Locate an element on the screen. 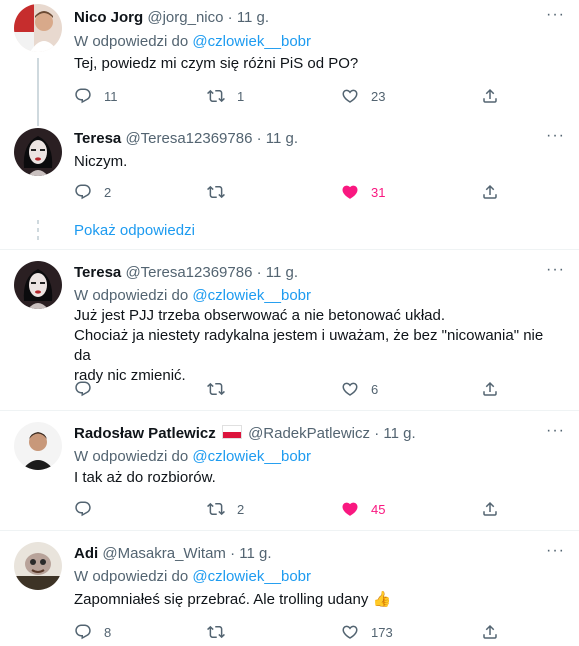 The image size is (579, 646). poland-flag-icon is located at coordinates (231, 432).